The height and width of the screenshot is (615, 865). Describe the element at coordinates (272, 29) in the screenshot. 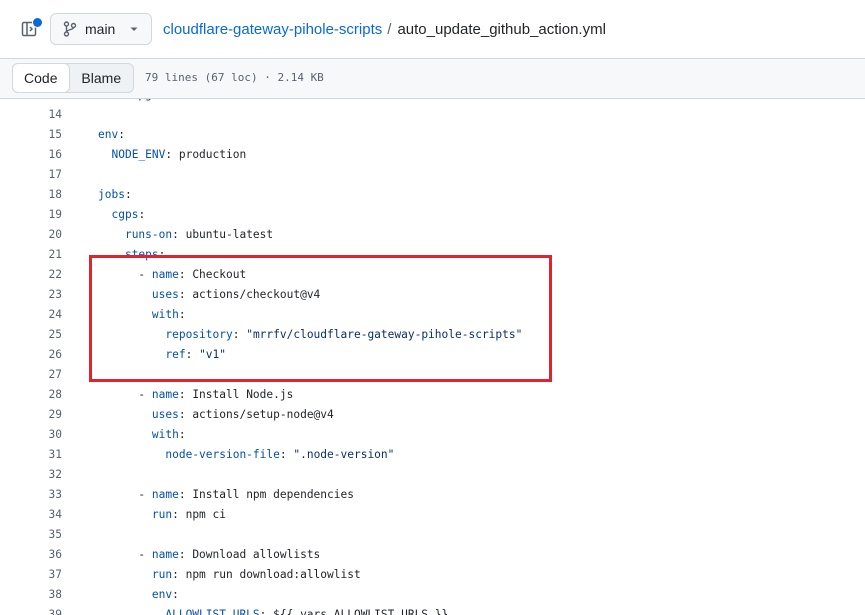

I see `breadcrumb-repo-link: cloudflare-gateway-pihole-scripts` at that location.